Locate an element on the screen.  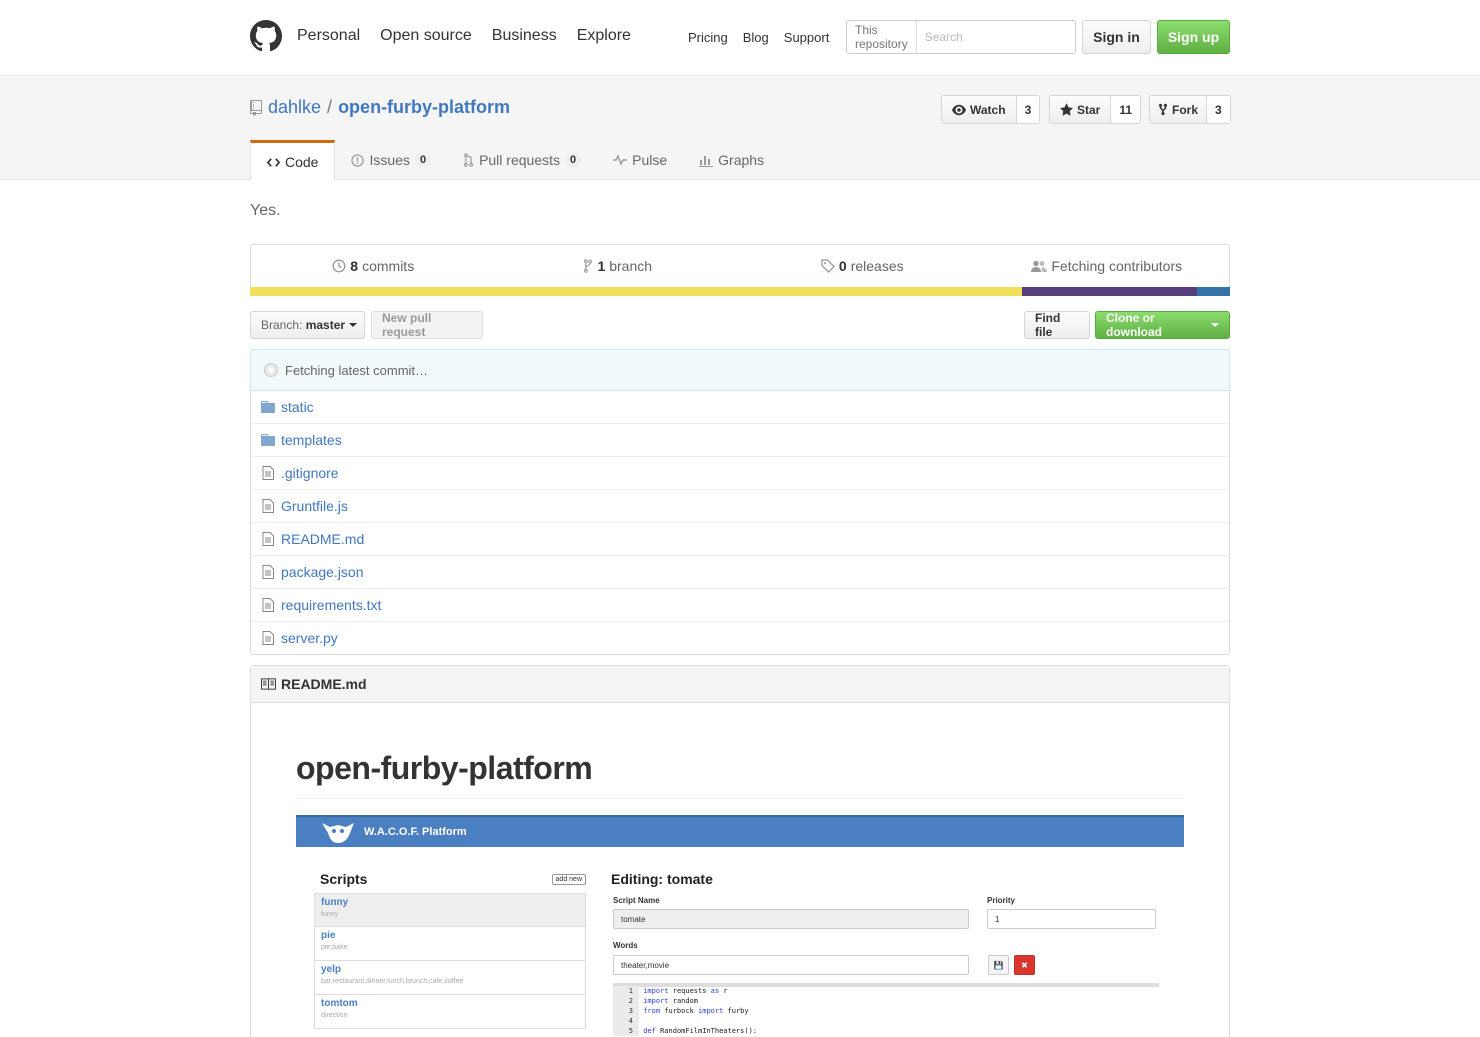
screenshot-script-title: pie is located at coordinates (328, 935).